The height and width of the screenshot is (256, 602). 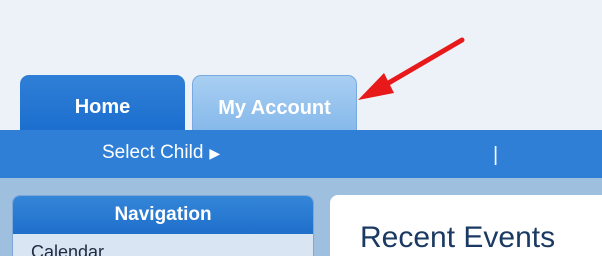 What do you see at coordinates (102, 107) in the screenshot?
I see `tab-home-label: Home` at bounding box center [102, 107].